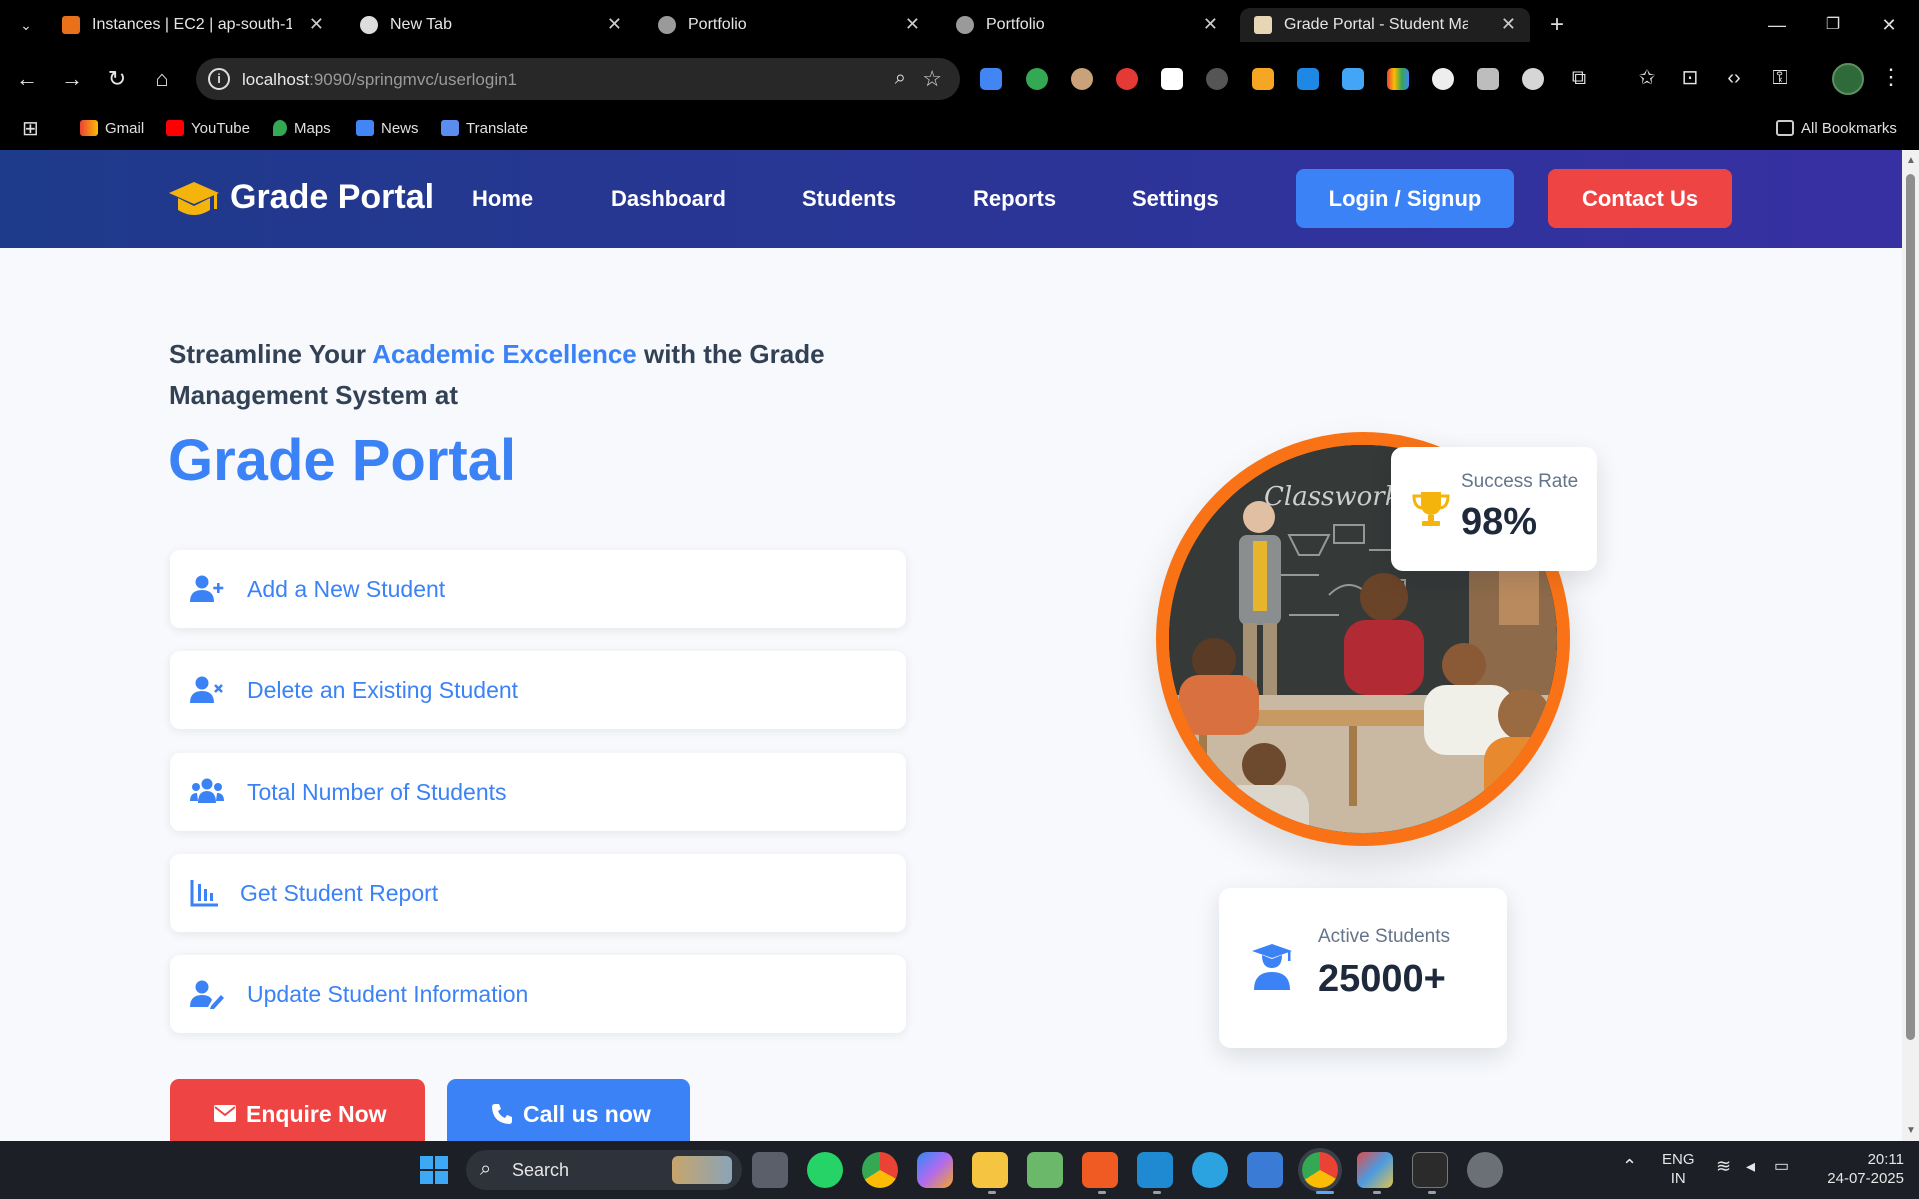  What do you see at coordinates (1579, 78) in the screenshot?
I see `extensions-puzzle-icon: ⧉` at bounding box center [1579, 78].